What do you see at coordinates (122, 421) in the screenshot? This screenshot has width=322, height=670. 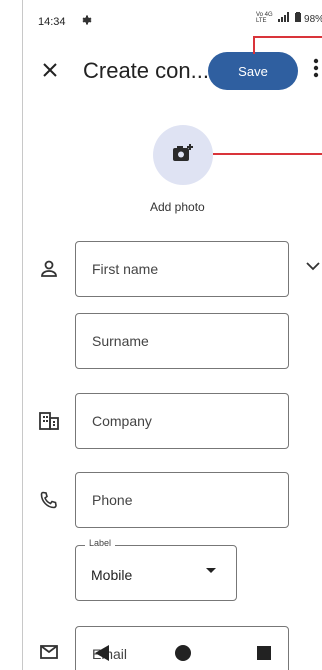 I see `company-placeholder: Company` at bounding box center [122, 421].